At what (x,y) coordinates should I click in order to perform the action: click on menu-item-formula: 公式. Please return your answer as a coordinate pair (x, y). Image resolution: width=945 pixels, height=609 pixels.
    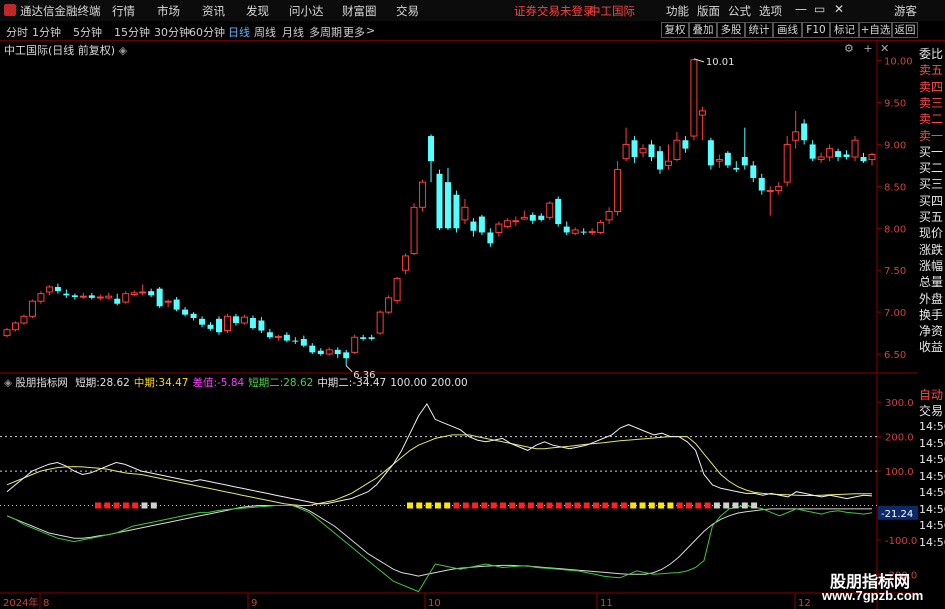
    Looking at the image, I should click on (739, 11).